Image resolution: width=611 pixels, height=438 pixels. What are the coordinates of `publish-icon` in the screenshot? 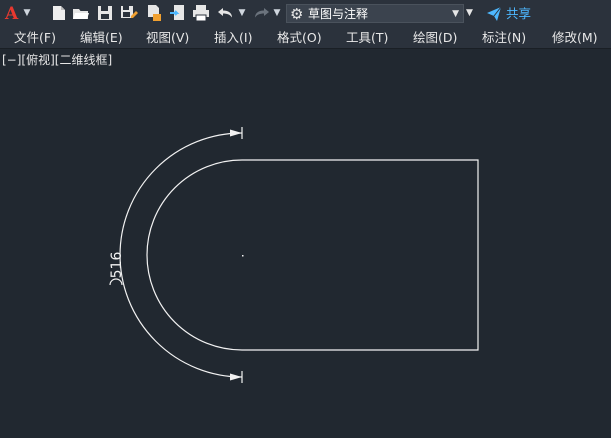 It's located at (154, 13).